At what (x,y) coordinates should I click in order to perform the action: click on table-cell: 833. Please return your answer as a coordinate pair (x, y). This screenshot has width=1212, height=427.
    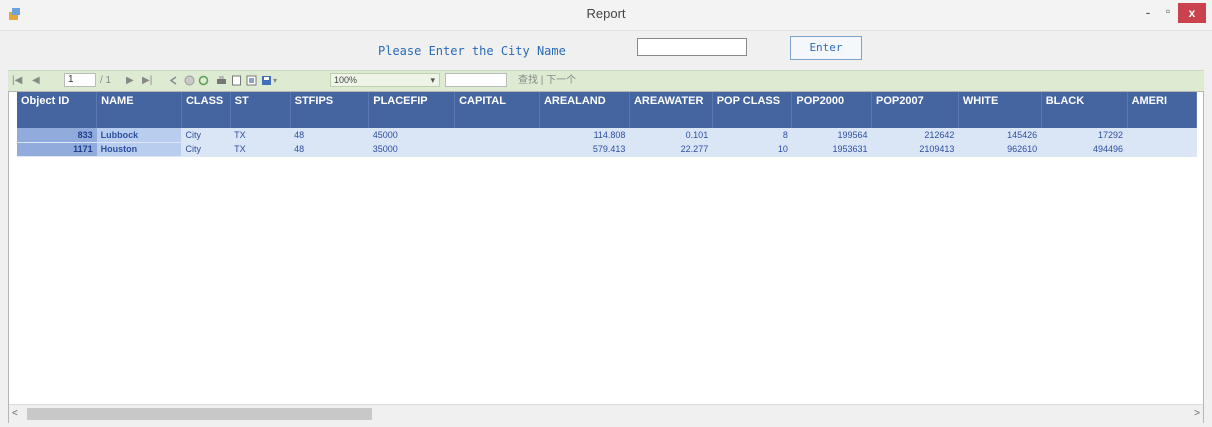
    Looking at the image, I should click on (57, 135).